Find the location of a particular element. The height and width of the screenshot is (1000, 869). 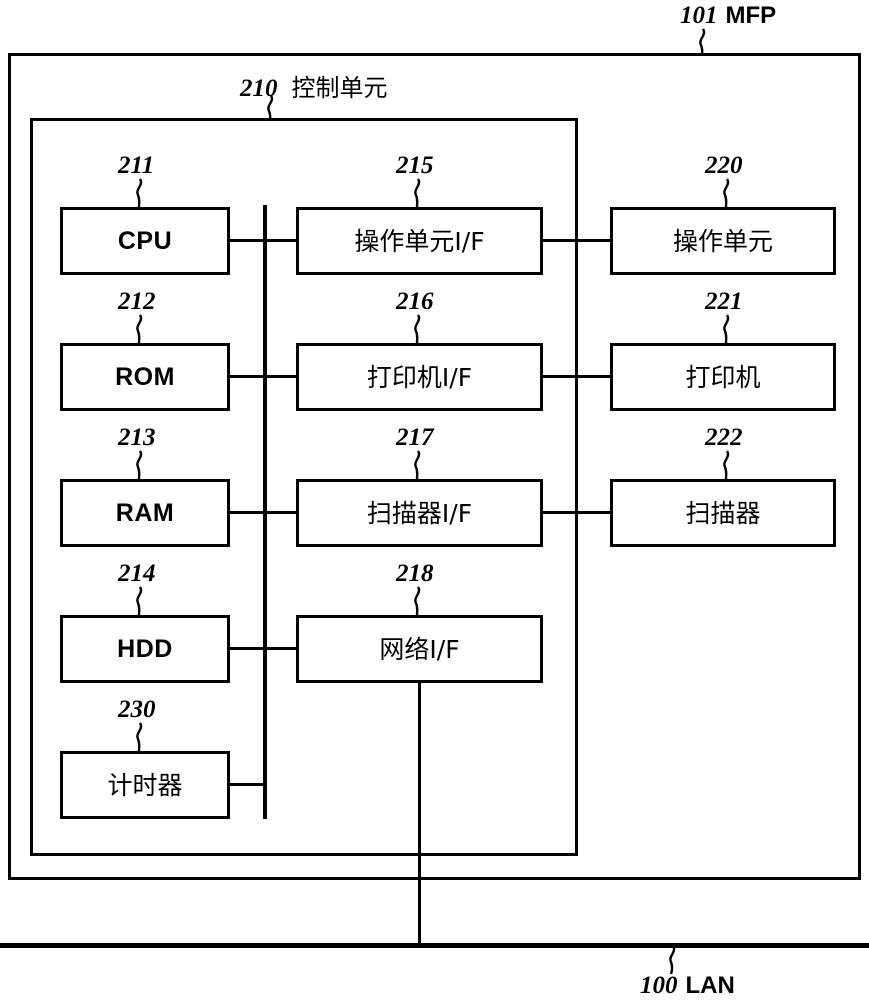

leader-line-timer is located at coordinates (139, 737).